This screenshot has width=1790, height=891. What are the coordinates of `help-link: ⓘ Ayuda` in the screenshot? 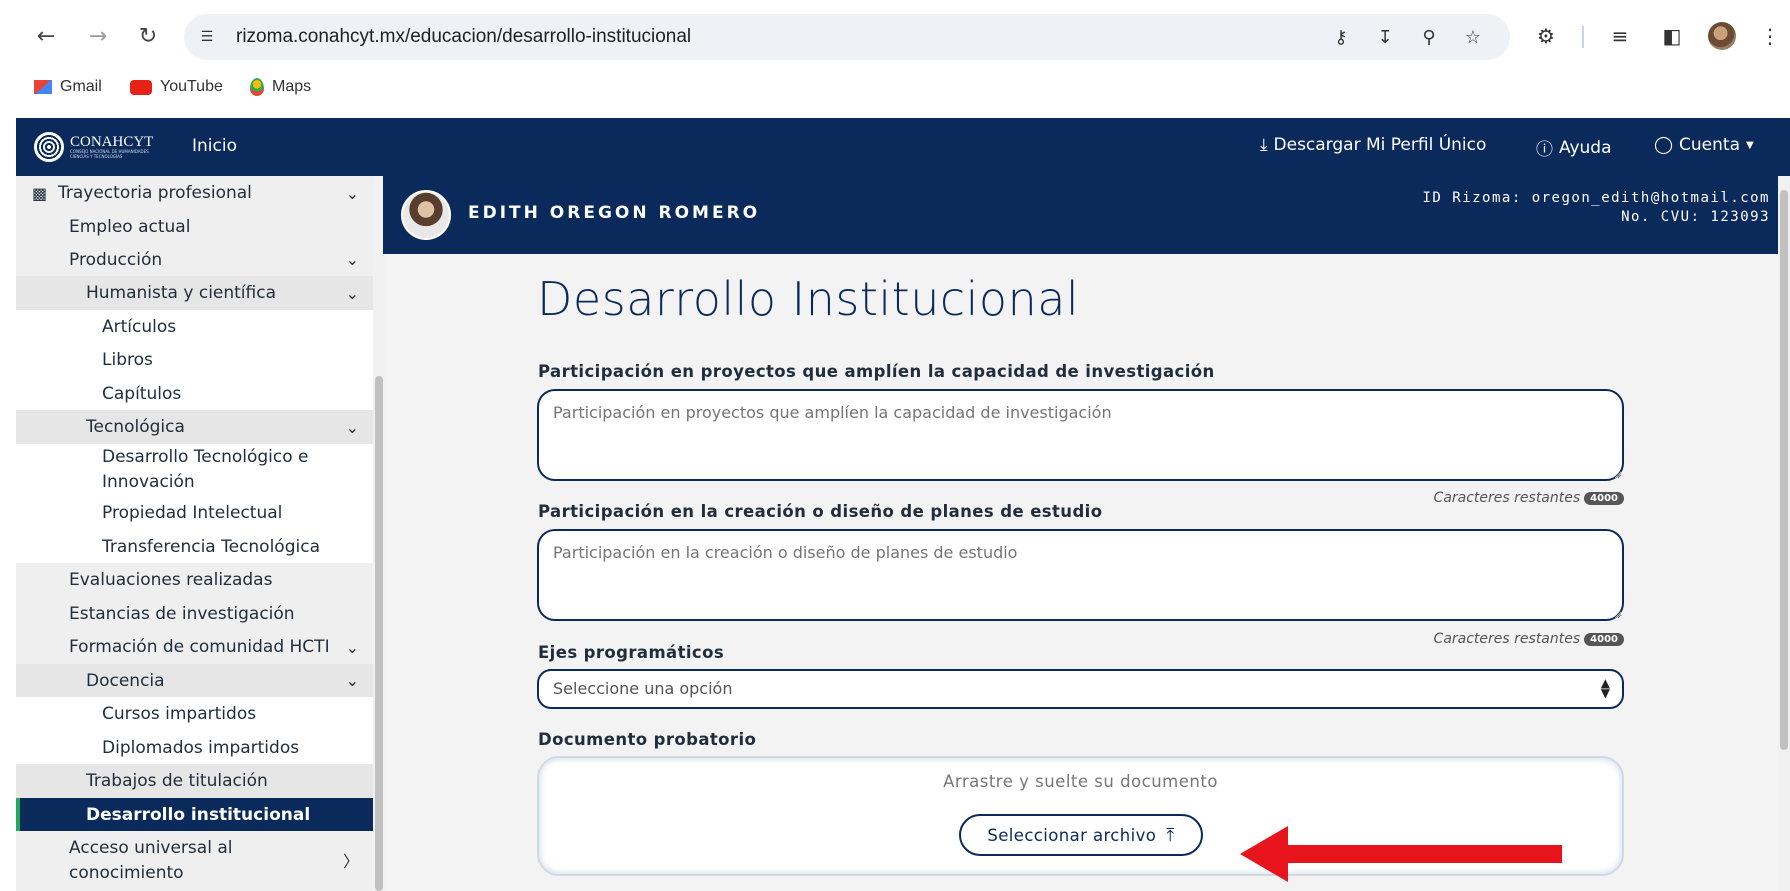 It's located at (1574, 148).